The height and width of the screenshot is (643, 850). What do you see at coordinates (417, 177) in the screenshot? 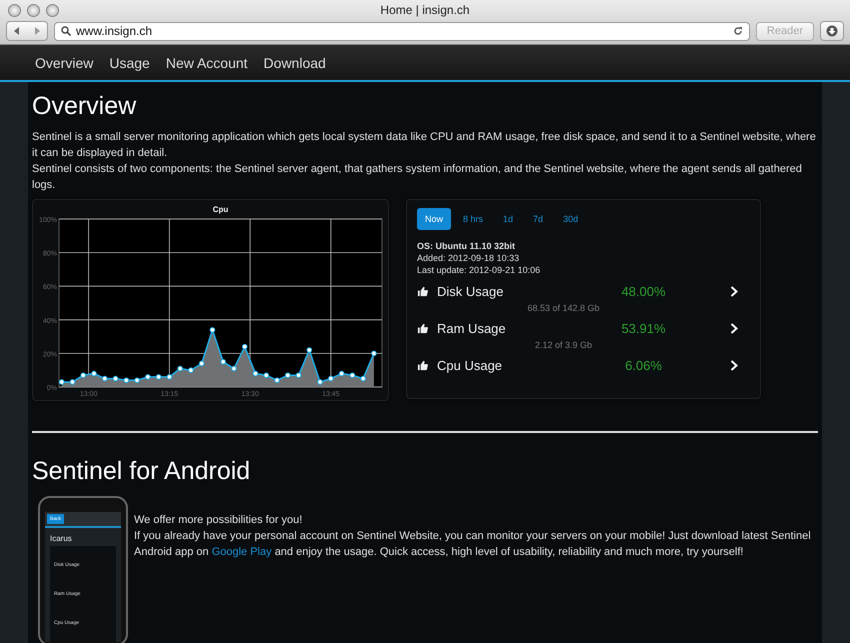
I see `paragraph: Sentinel consists of two components: the Sentinel server agent, that gathers system information, and the Sentinel website, where the agent sends all gathered logs.` at bounding box center [417, 177].